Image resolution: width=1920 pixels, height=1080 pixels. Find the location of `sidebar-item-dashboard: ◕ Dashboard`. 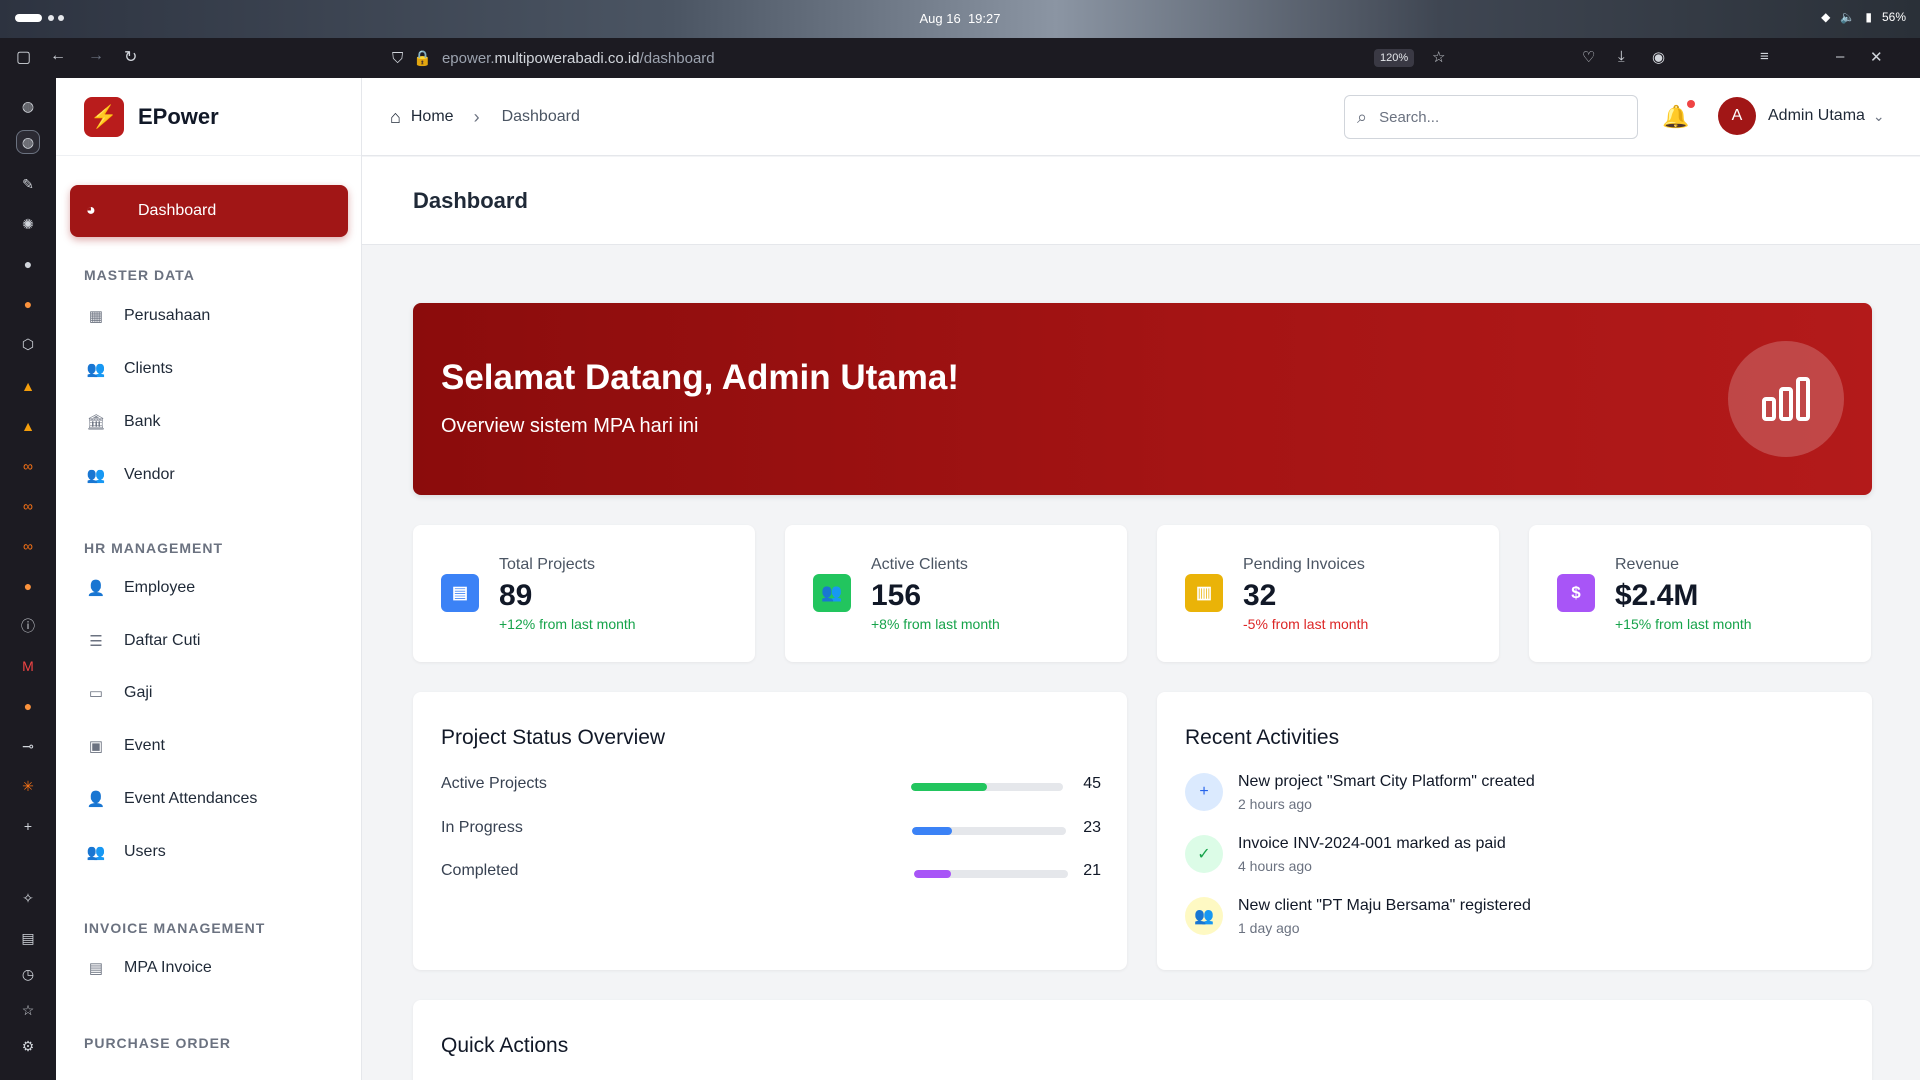

sidebar-item-dashboard: ◕ Dashboard is located at coordinates (209, 211).